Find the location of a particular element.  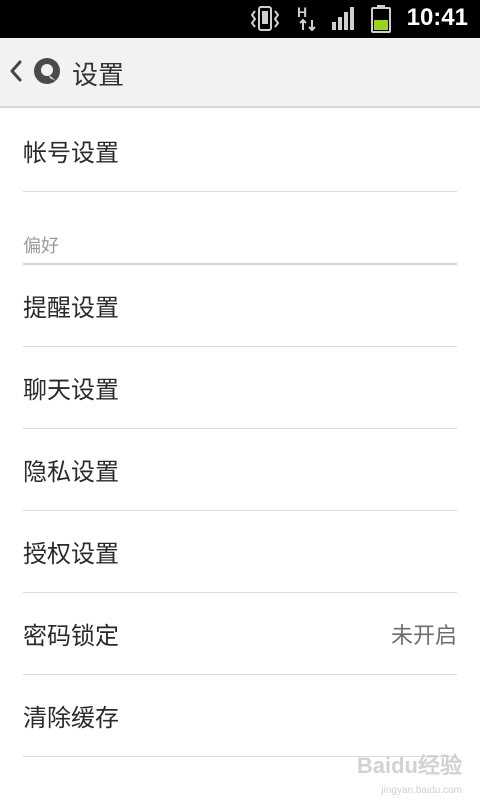

settings-item-account: 帐号设置 is located at coordinates (240, 151).